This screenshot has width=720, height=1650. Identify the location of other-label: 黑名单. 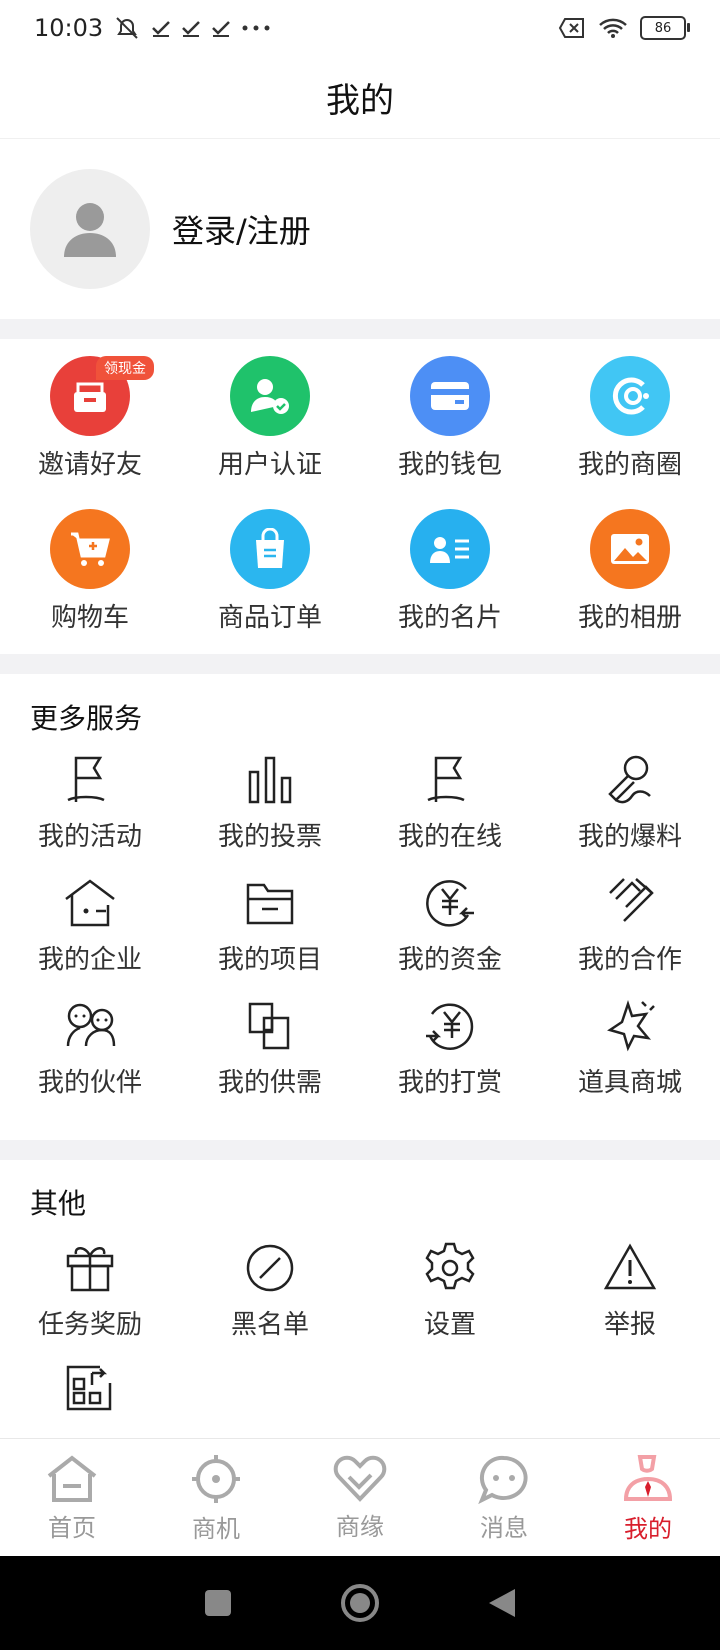
(269, 1325).